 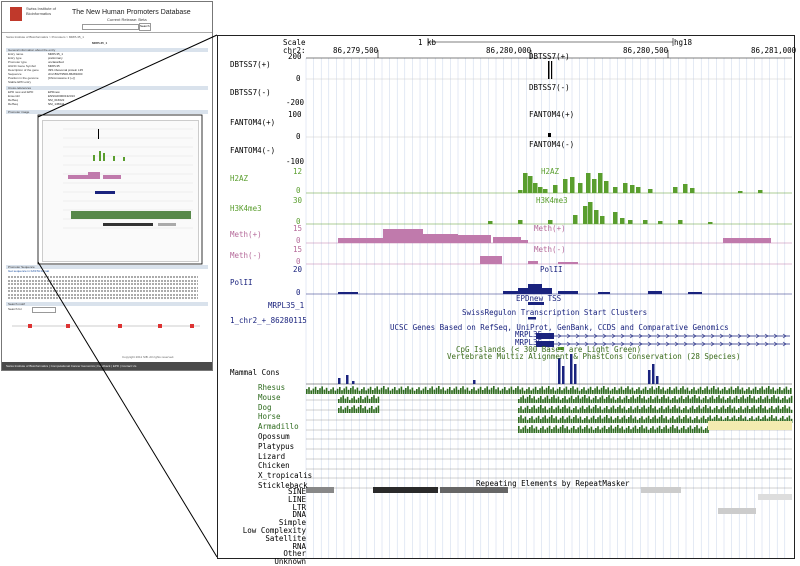 What do you see at coordinates (250, 92) in the screenshot?
I see `track-label-dbtss-minus: DBTSS7(-)` at bounding box center [250, 92].